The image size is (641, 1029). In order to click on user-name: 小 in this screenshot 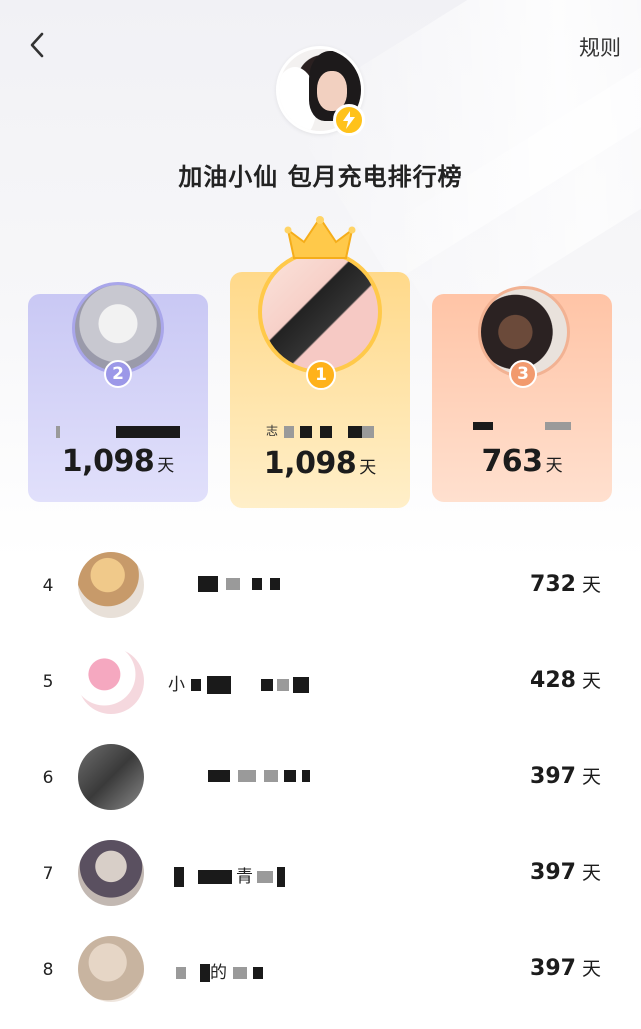, I will do `click(238, 682)`.